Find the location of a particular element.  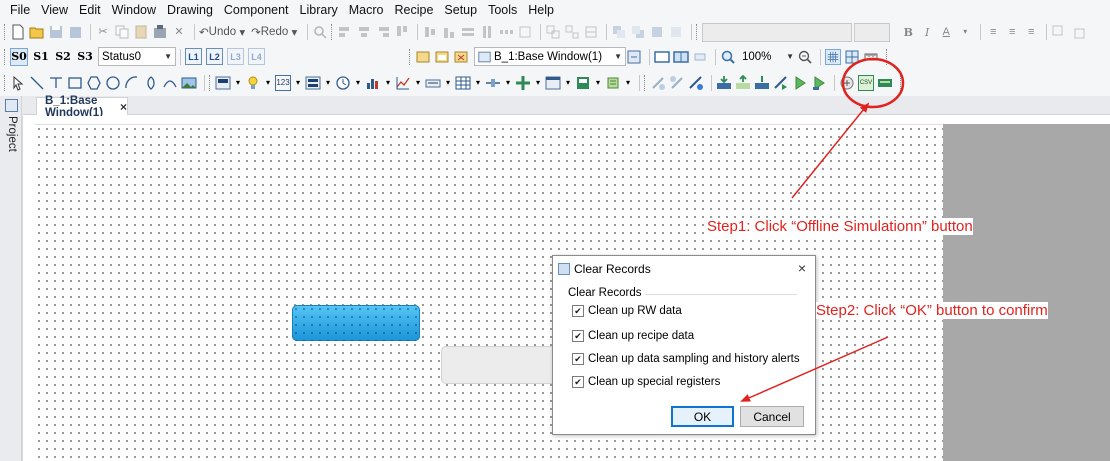

same-height-icon is located at coordinates (487, 32).